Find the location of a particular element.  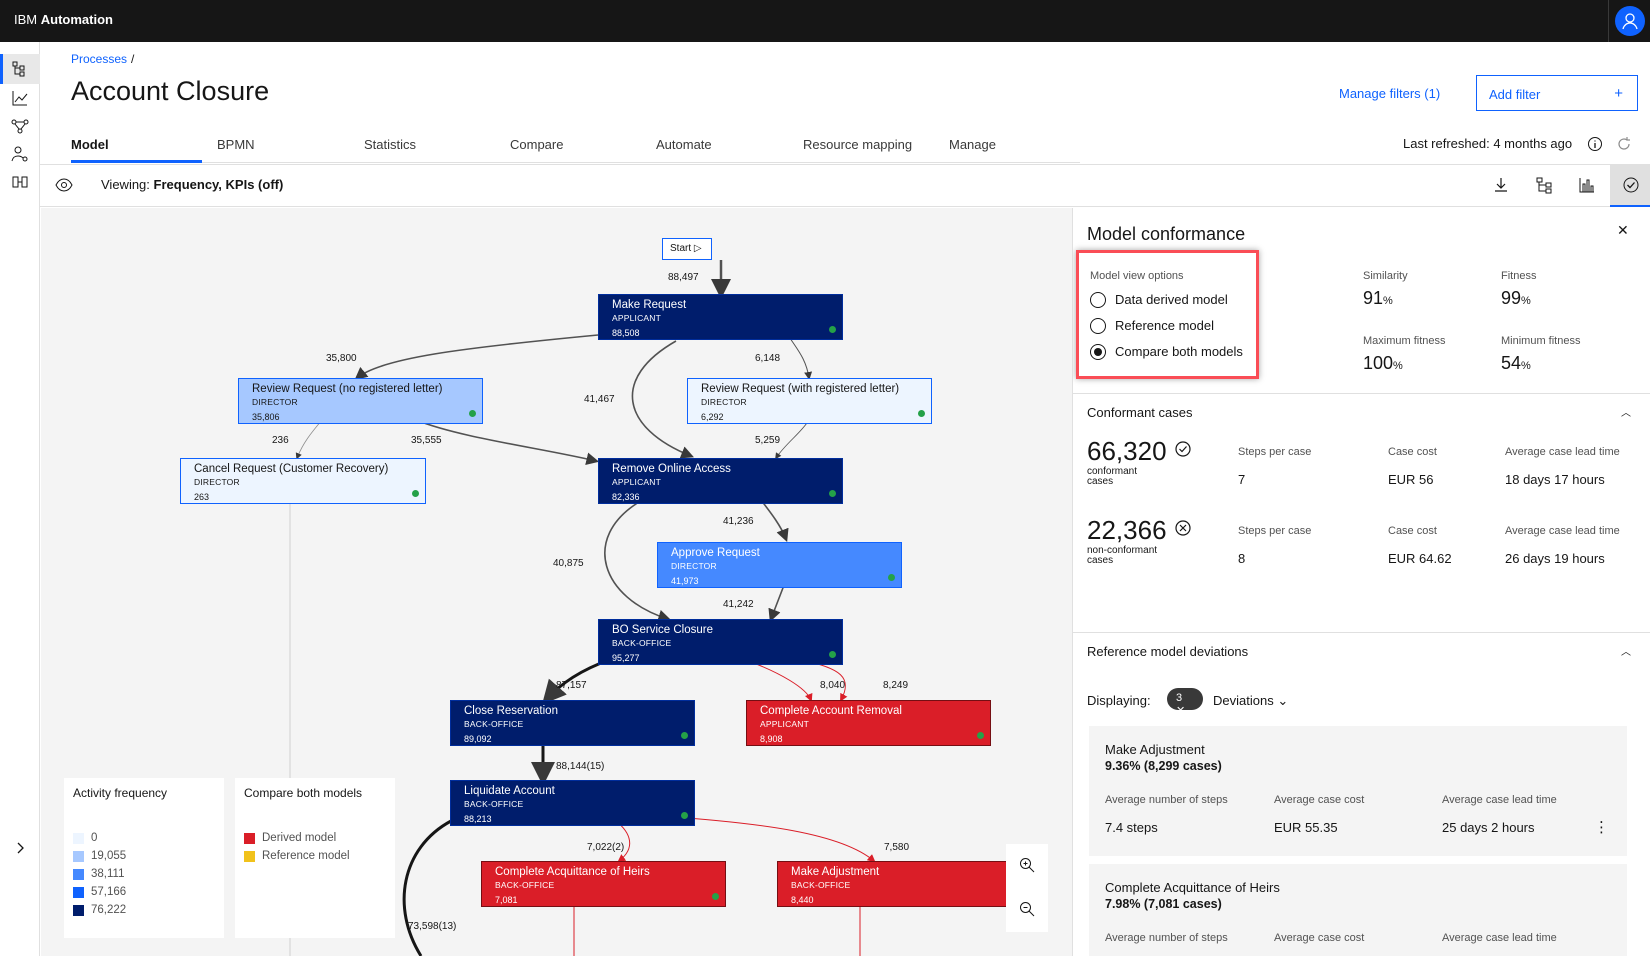

zoom-out-icon is located at coordinates (1027, 909).